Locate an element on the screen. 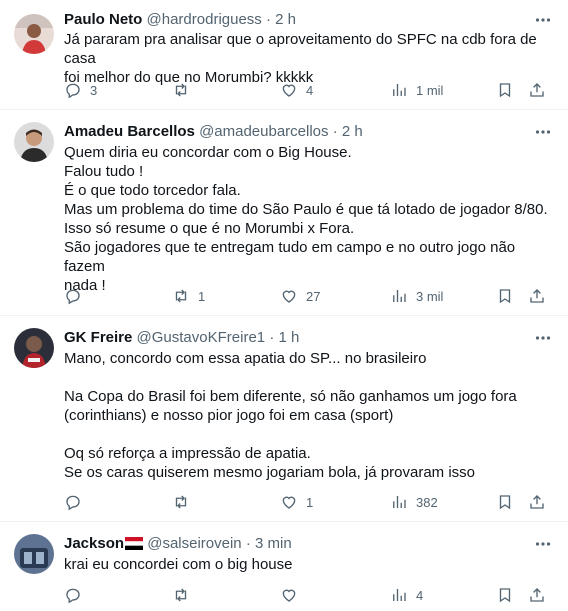 The height and width of the screenshot is (611, 568). reply-count: 3 is located at coordinates (94, 90).